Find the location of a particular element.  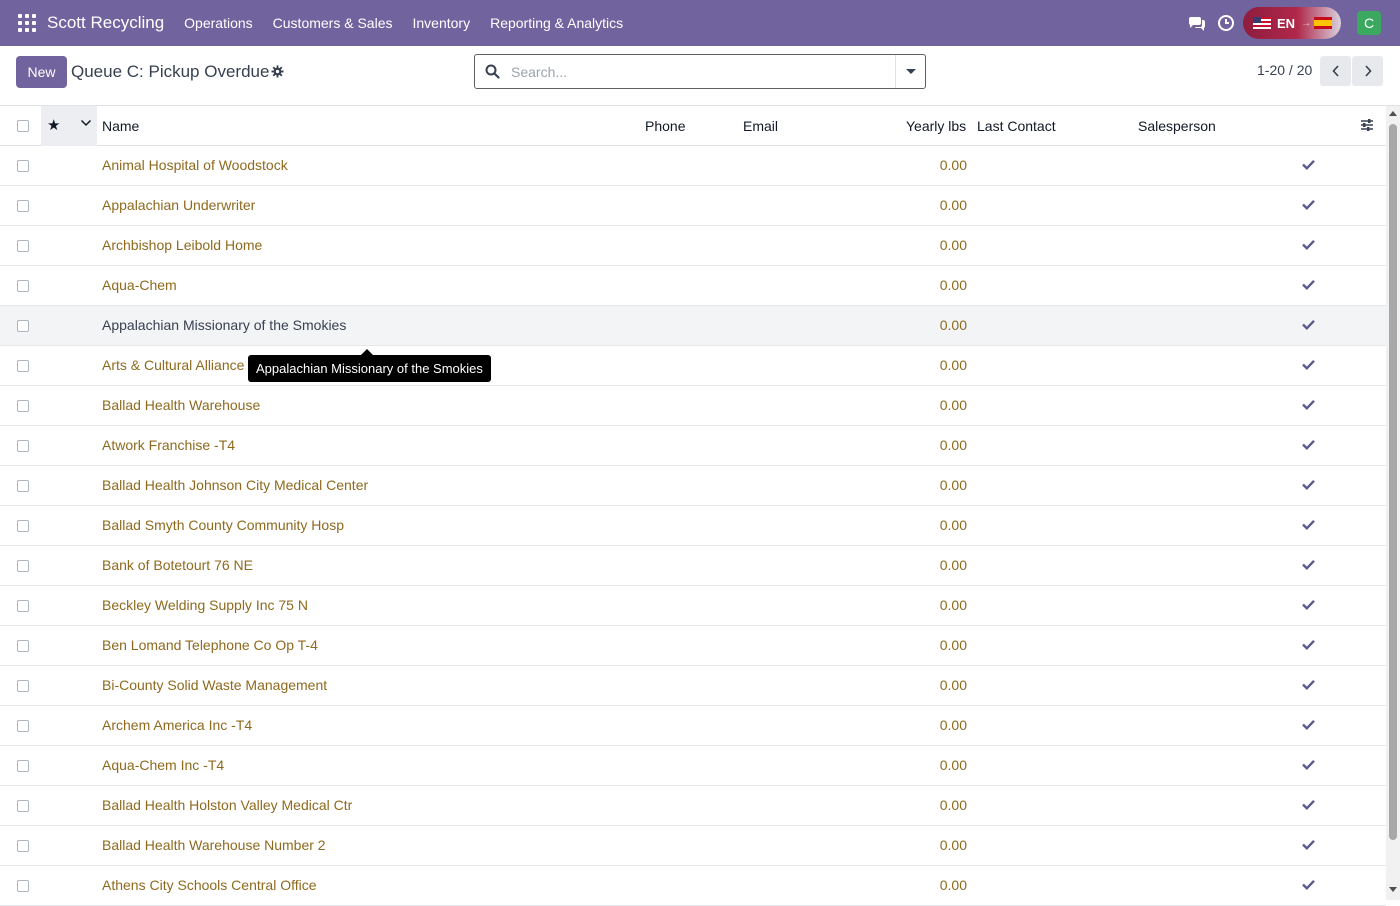

row-name: Bank of Botetourt 76 NE is located at coordinates (177, 565).